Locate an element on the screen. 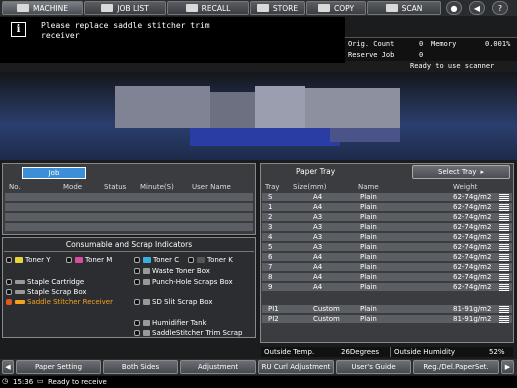 Image resolution: width=517 pixels, height=388 pixels. help-button: ? is located at coordinates (500, 8).